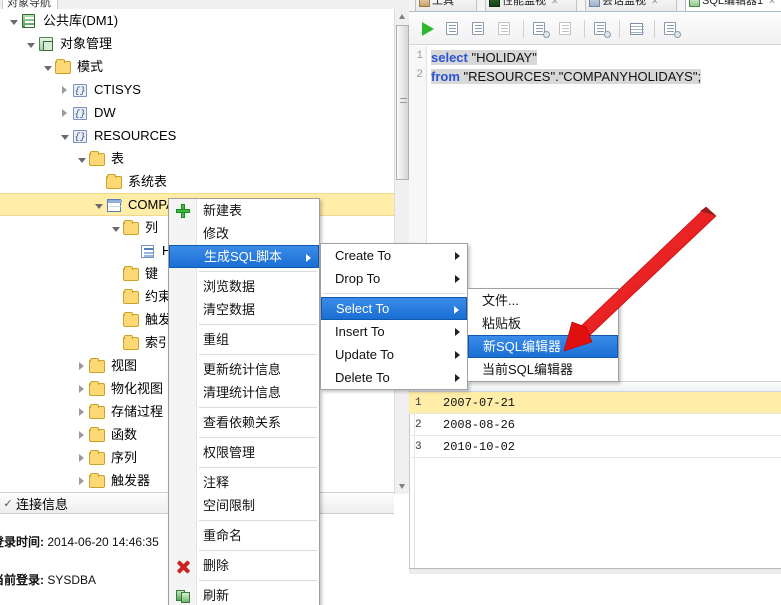 The height and width of the screenshot is (605, 781). Describe the element at coordinates (72, 580) in the screenshot. I see `current-user-value: SYSDBA` at that location.